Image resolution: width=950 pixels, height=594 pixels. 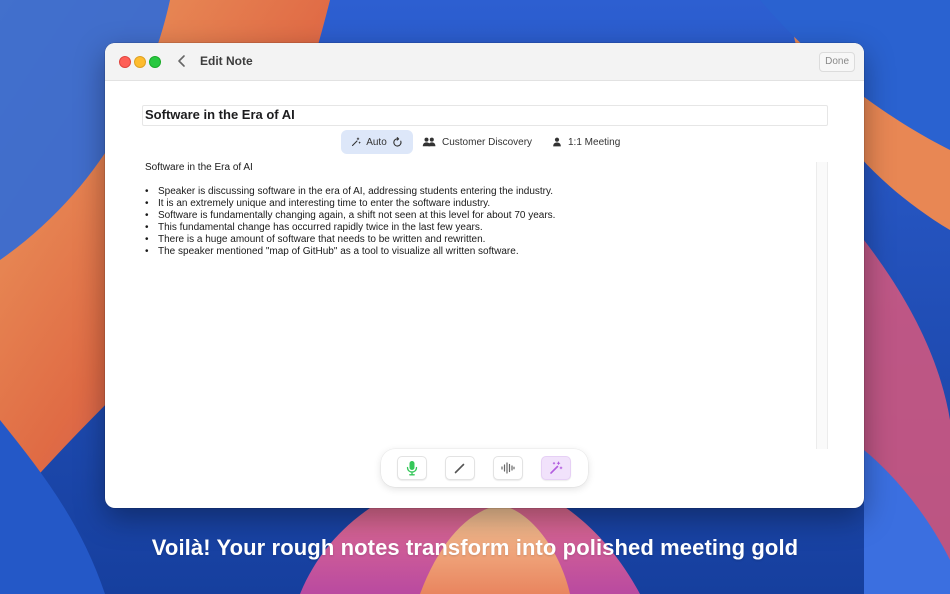 I want to click on minimize-window-button, so click(x=140, y=62).